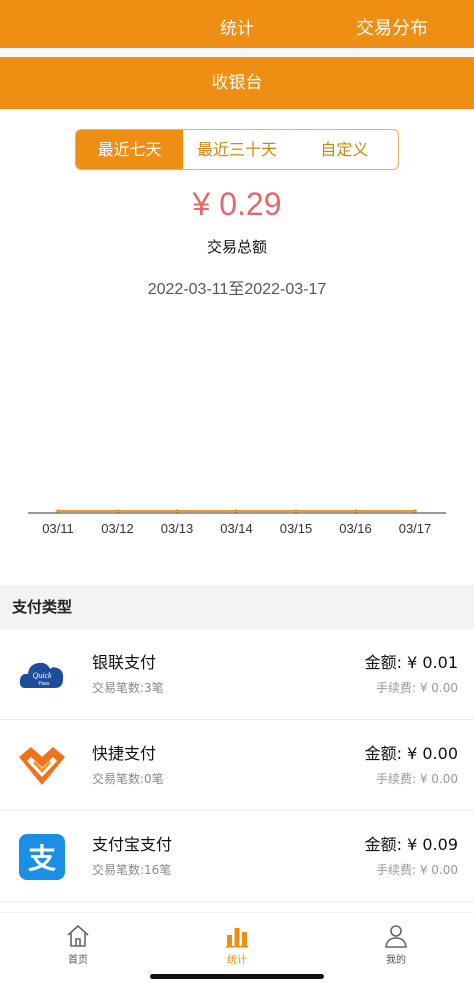 This screenshot has height=988, width=474. What do you see at coordinates (42, 607) in the screenshot?
I see `payment-type-title: 支付类型` at bounding box center [42, 607].